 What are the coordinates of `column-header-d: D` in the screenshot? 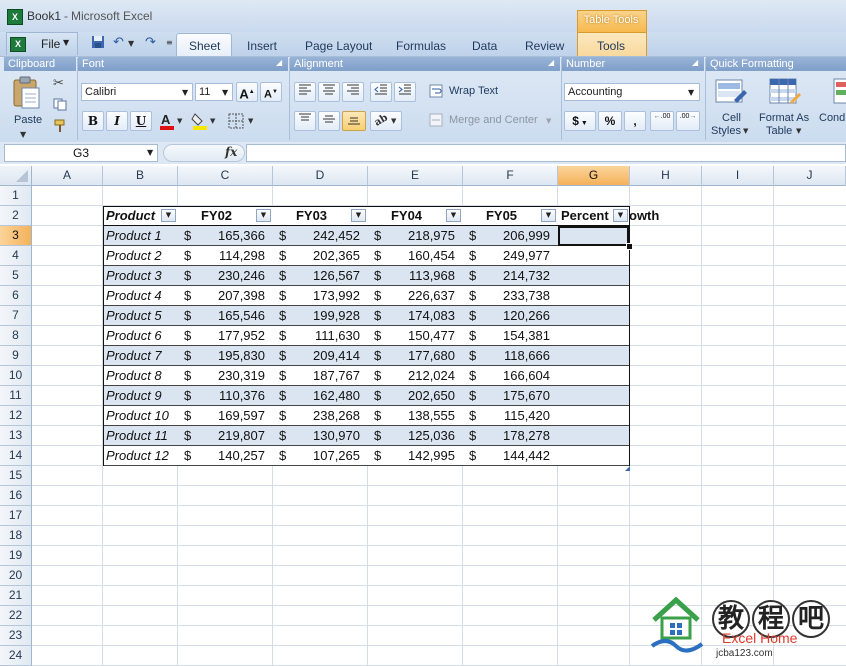 It's located at (320, 176).